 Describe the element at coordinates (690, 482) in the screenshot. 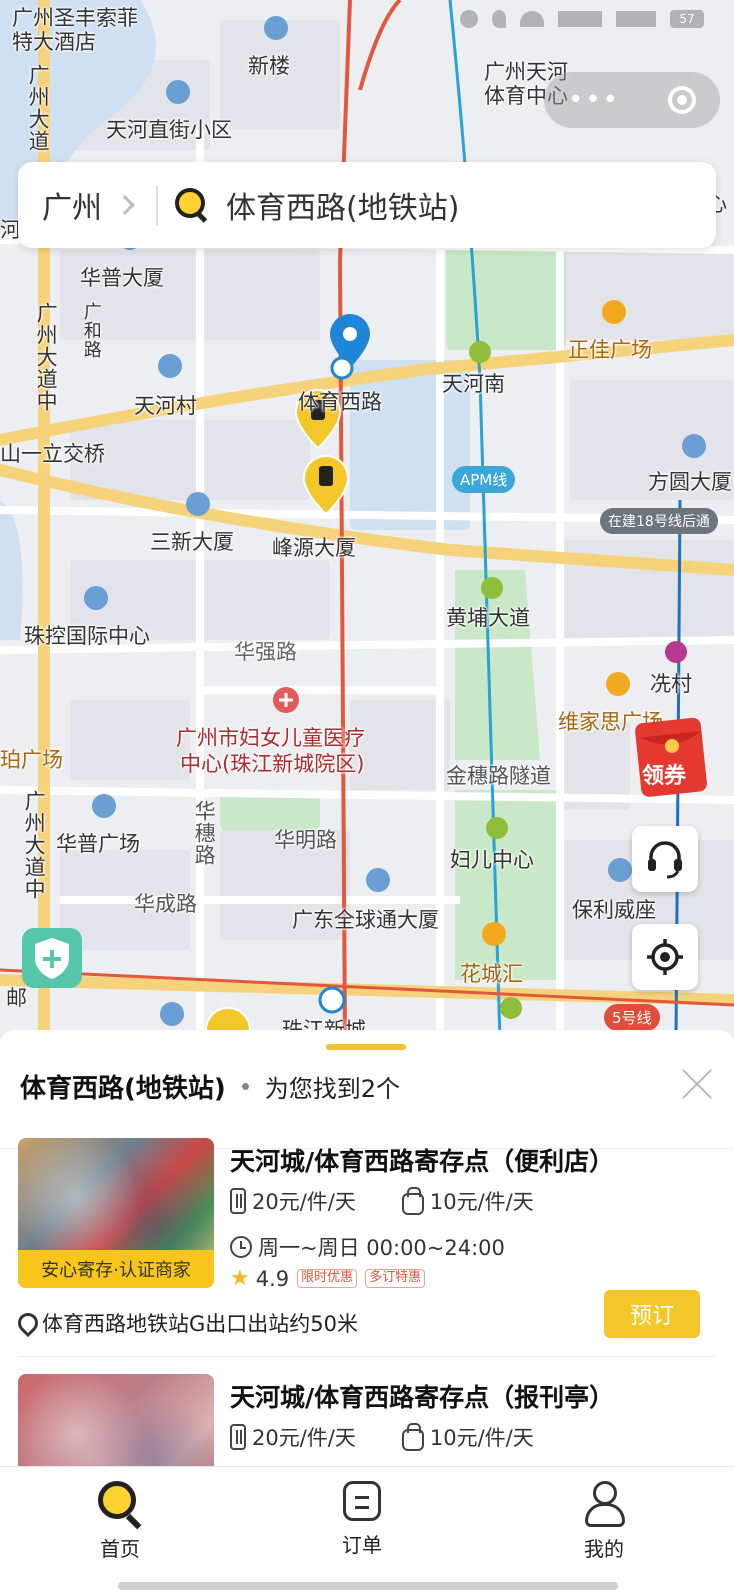

I see `map-label: 方圆大厦` at that location.